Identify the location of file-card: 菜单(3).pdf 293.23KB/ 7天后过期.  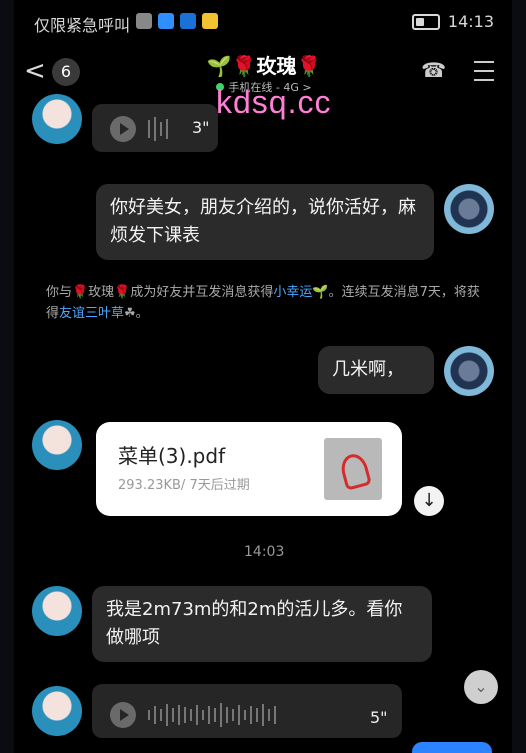
(249, 469).